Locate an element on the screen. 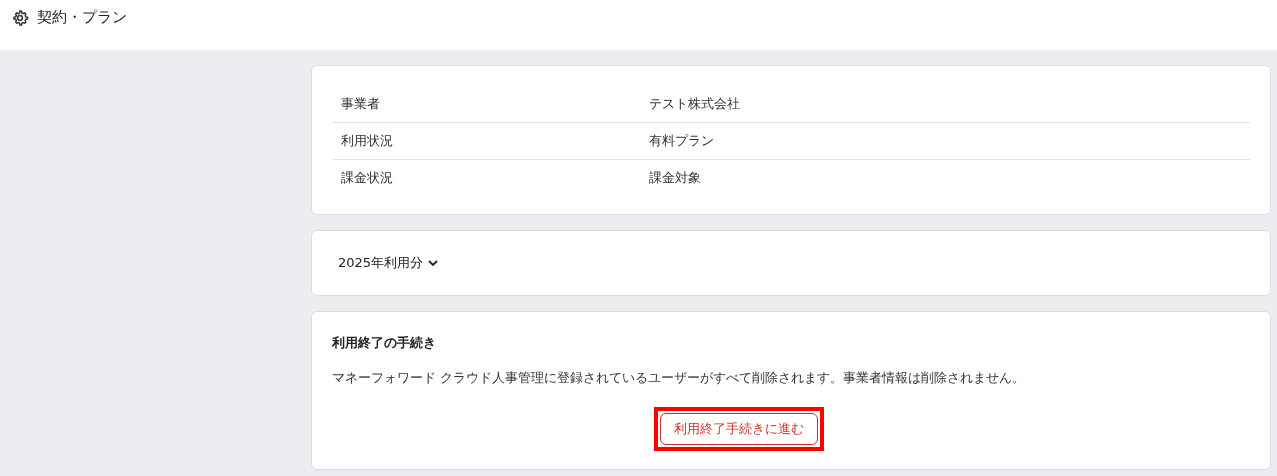  table-cell-text: 課金状況 is located at coordinates (367, 178).